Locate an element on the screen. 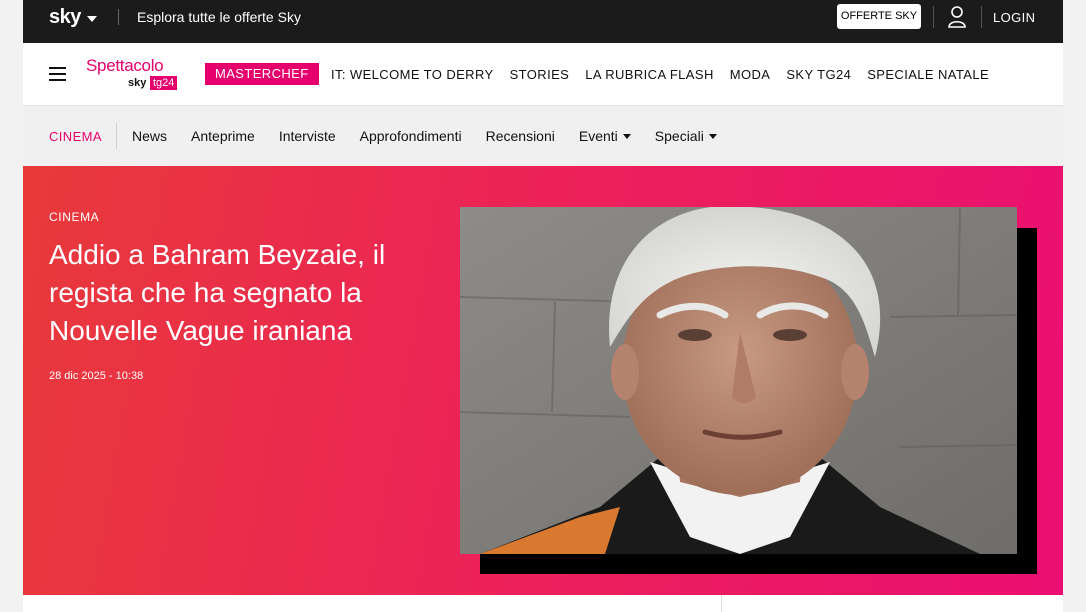  nav-item: SKY TG24 is located at coordinates (818, 74).